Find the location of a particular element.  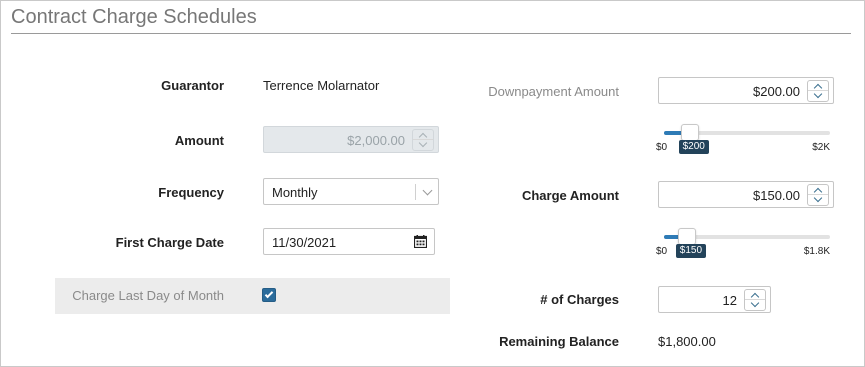

number-of-charges-decrement-button is located at coordinates (755, 304).